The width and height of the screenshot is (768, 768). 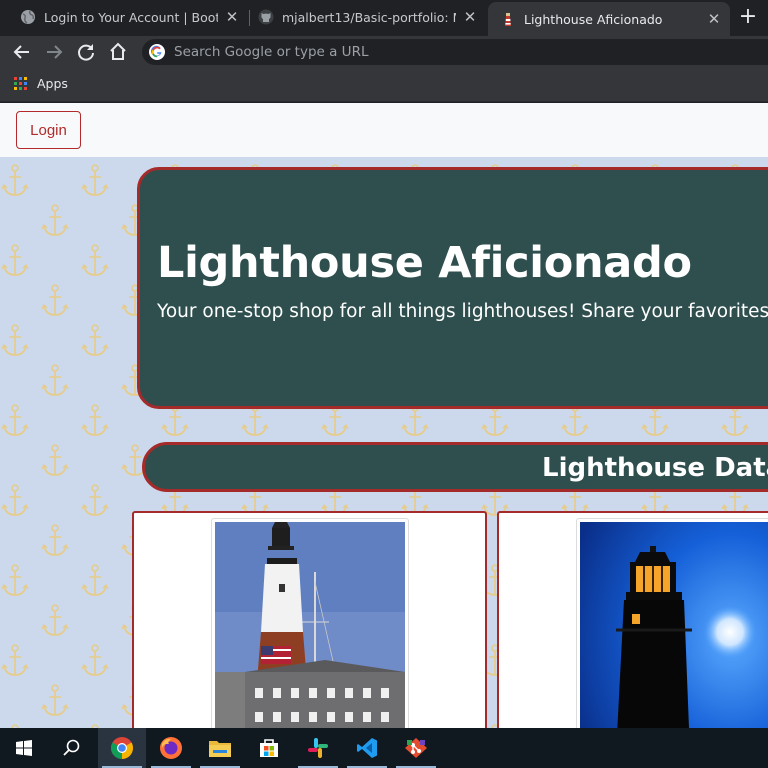 What do you see at coordinates (20, 83) in the screenshot?
I see `apps-grid-icon` at bounding box center [20, 83].